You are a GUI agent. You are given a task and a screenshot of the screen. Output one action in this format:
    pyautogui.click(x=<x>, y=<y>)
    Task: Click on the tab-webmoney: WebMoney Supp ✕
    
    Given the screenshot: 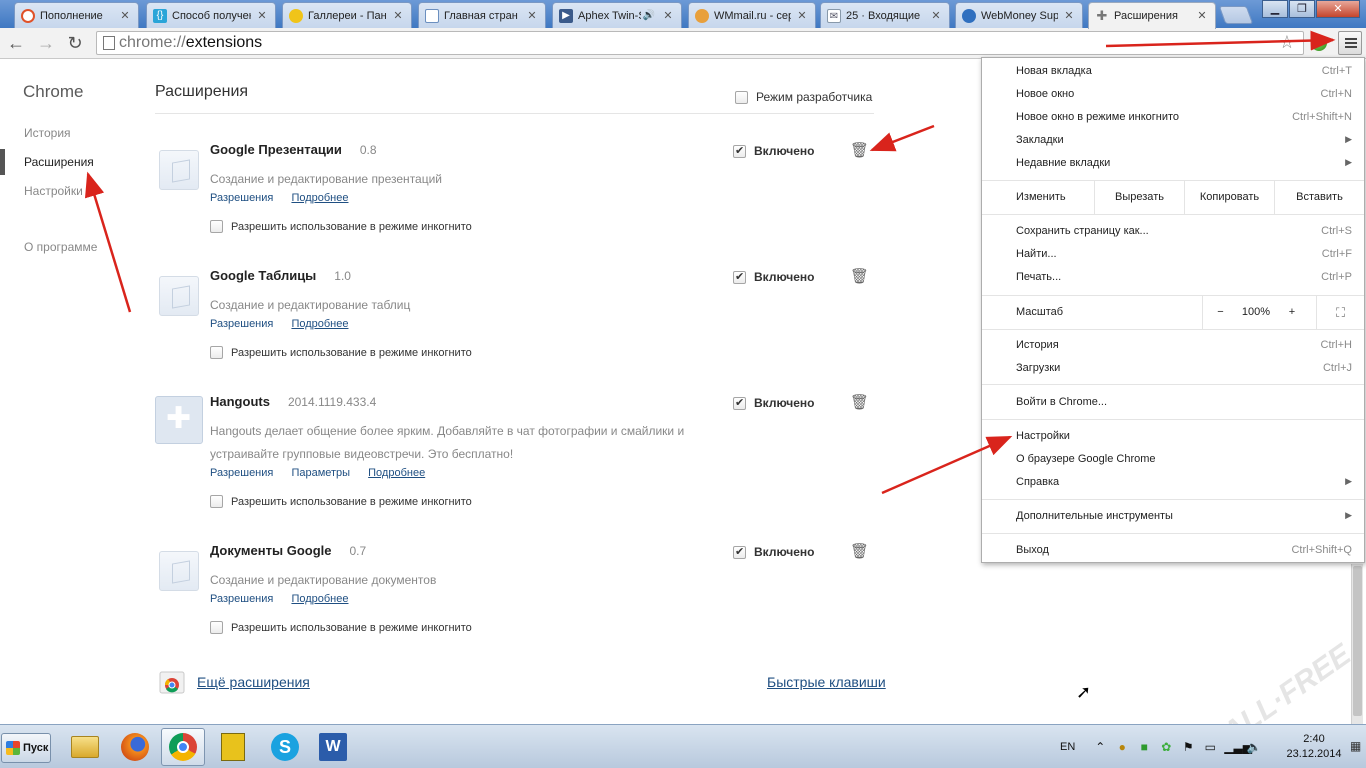 What is the action you would take?
    pyautogui.click(x=1019, y=15)
    